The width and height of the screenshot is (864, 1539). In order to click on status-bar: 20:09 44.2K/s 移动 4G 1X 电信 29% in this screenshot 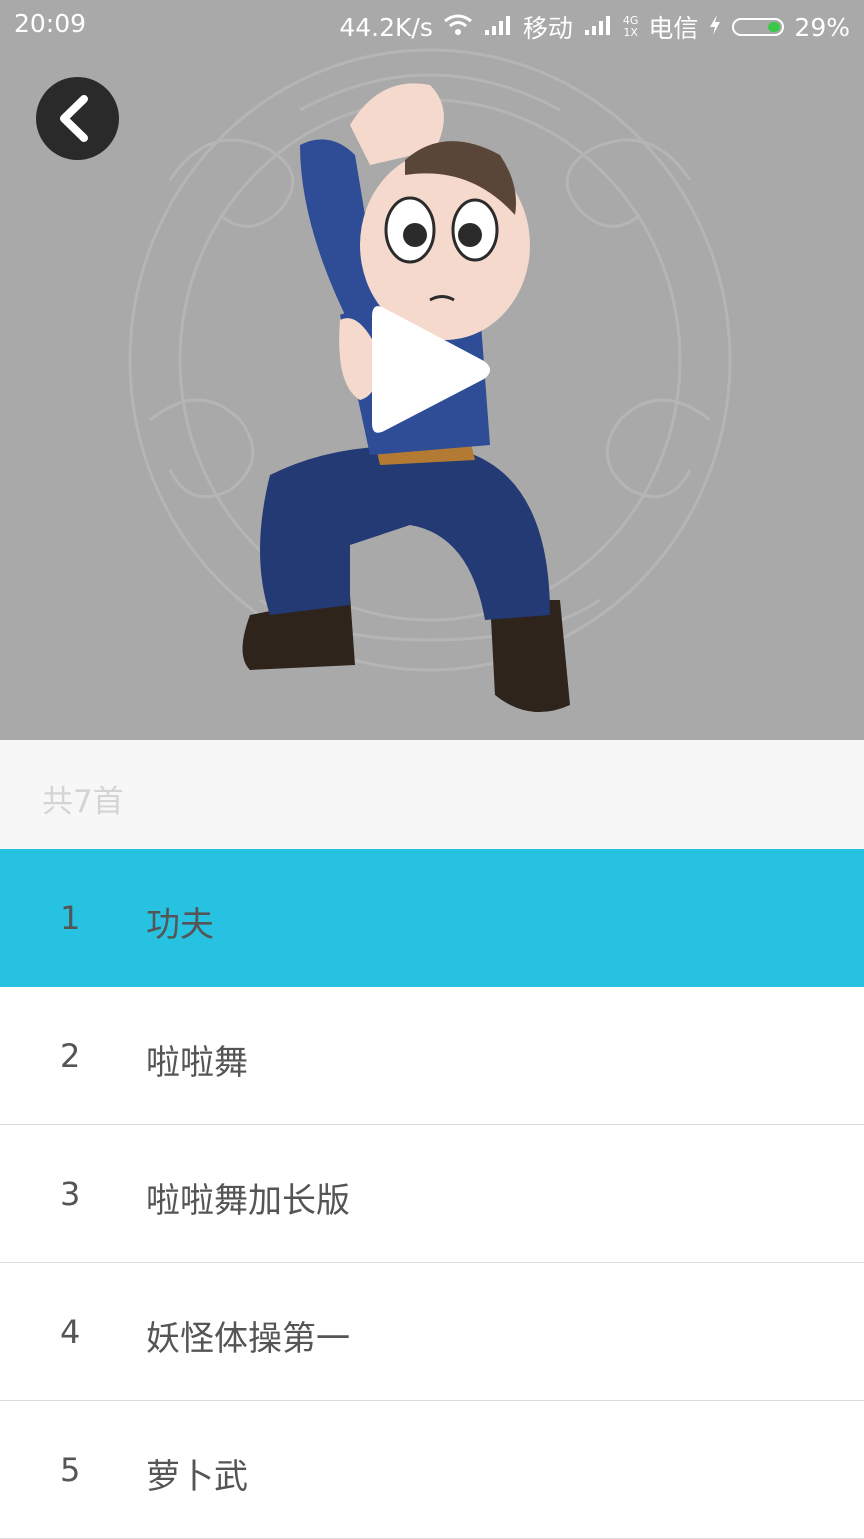, I will do `click(432, 25)`.